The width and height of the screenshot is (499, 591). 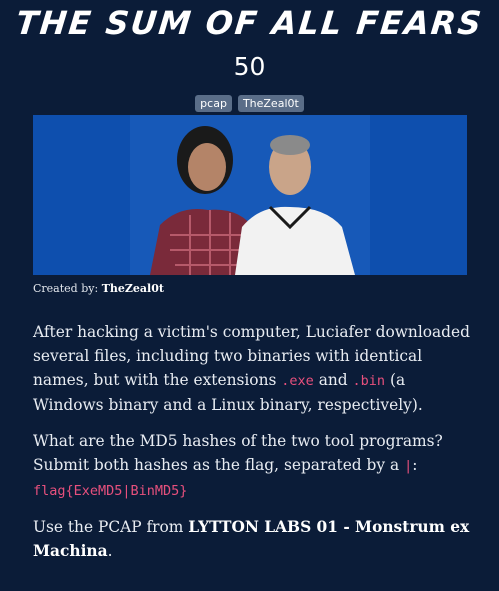 I want to click on p2-code-pipe: |, so click(x=408, y=466).